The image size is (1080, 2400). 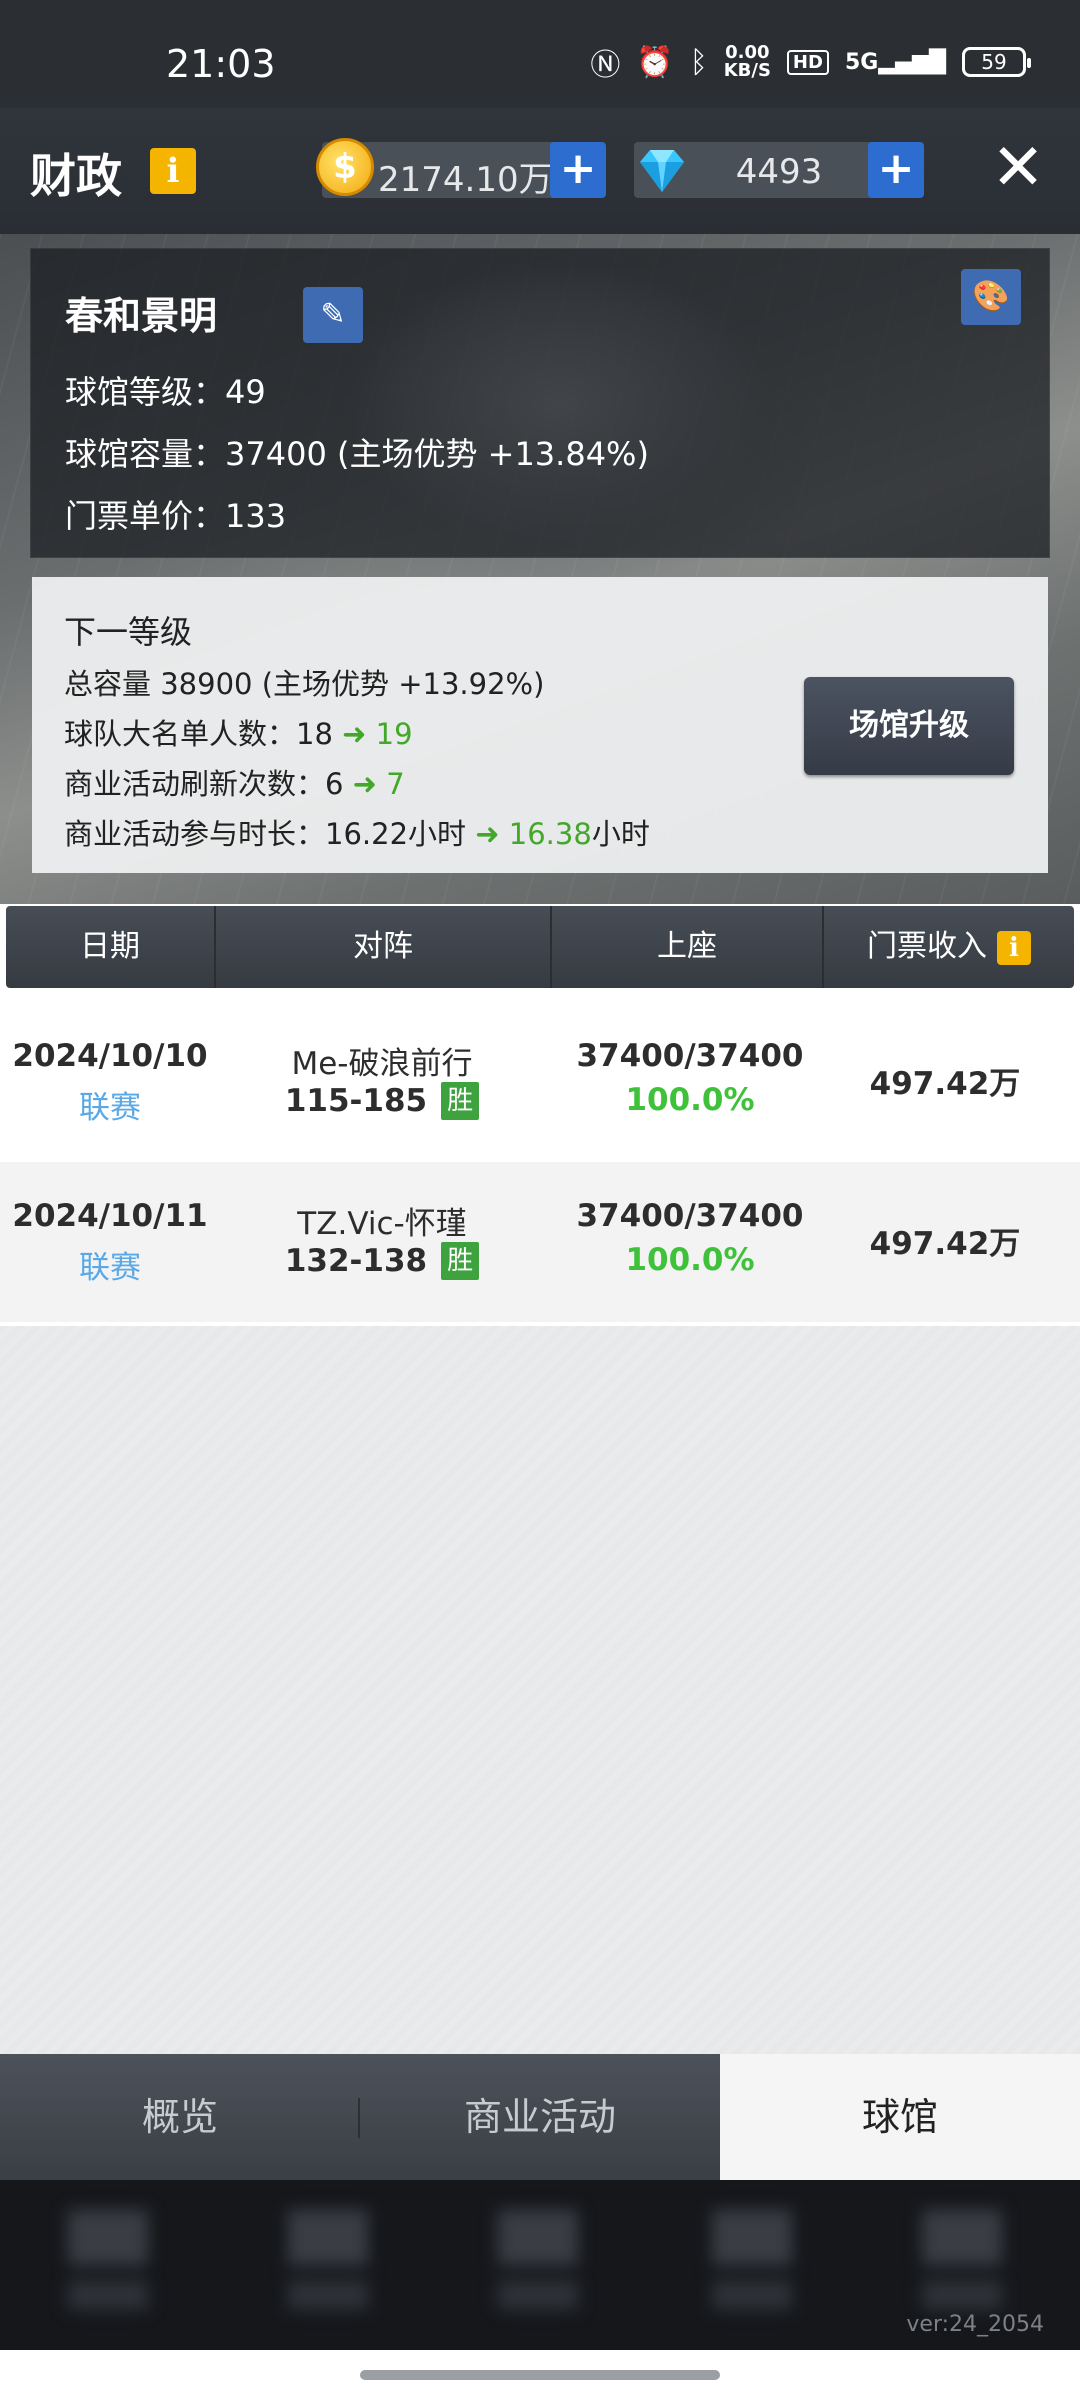 I want to click on match-date: 2024/10/10, so click(x=110, y=1056).